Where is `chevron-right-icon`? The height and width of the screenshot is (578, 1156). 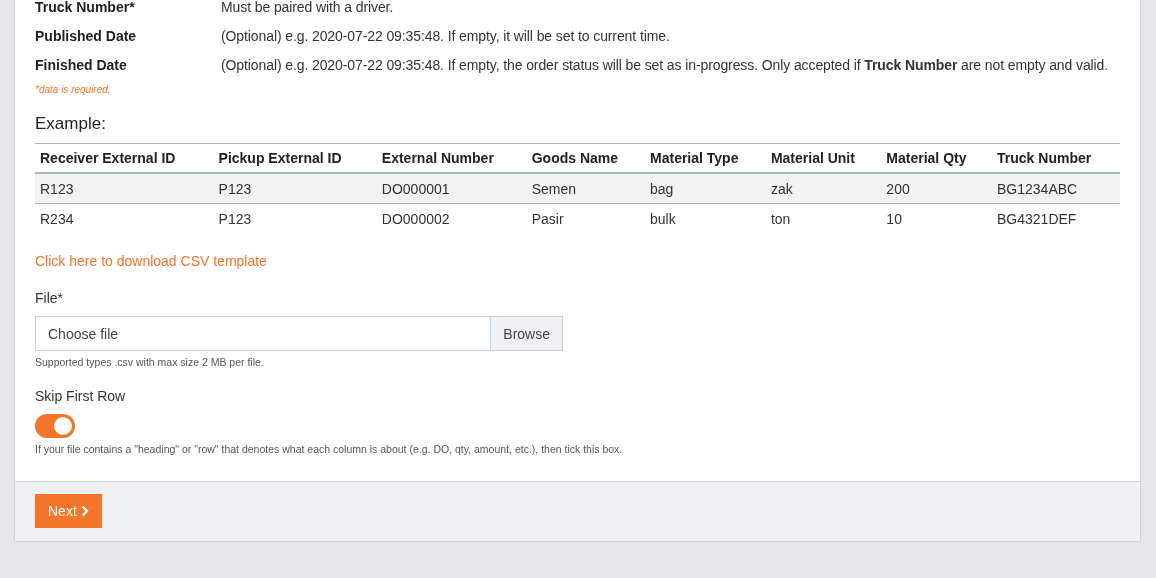 chevron-right-icon is located at coordinates (84, 511).